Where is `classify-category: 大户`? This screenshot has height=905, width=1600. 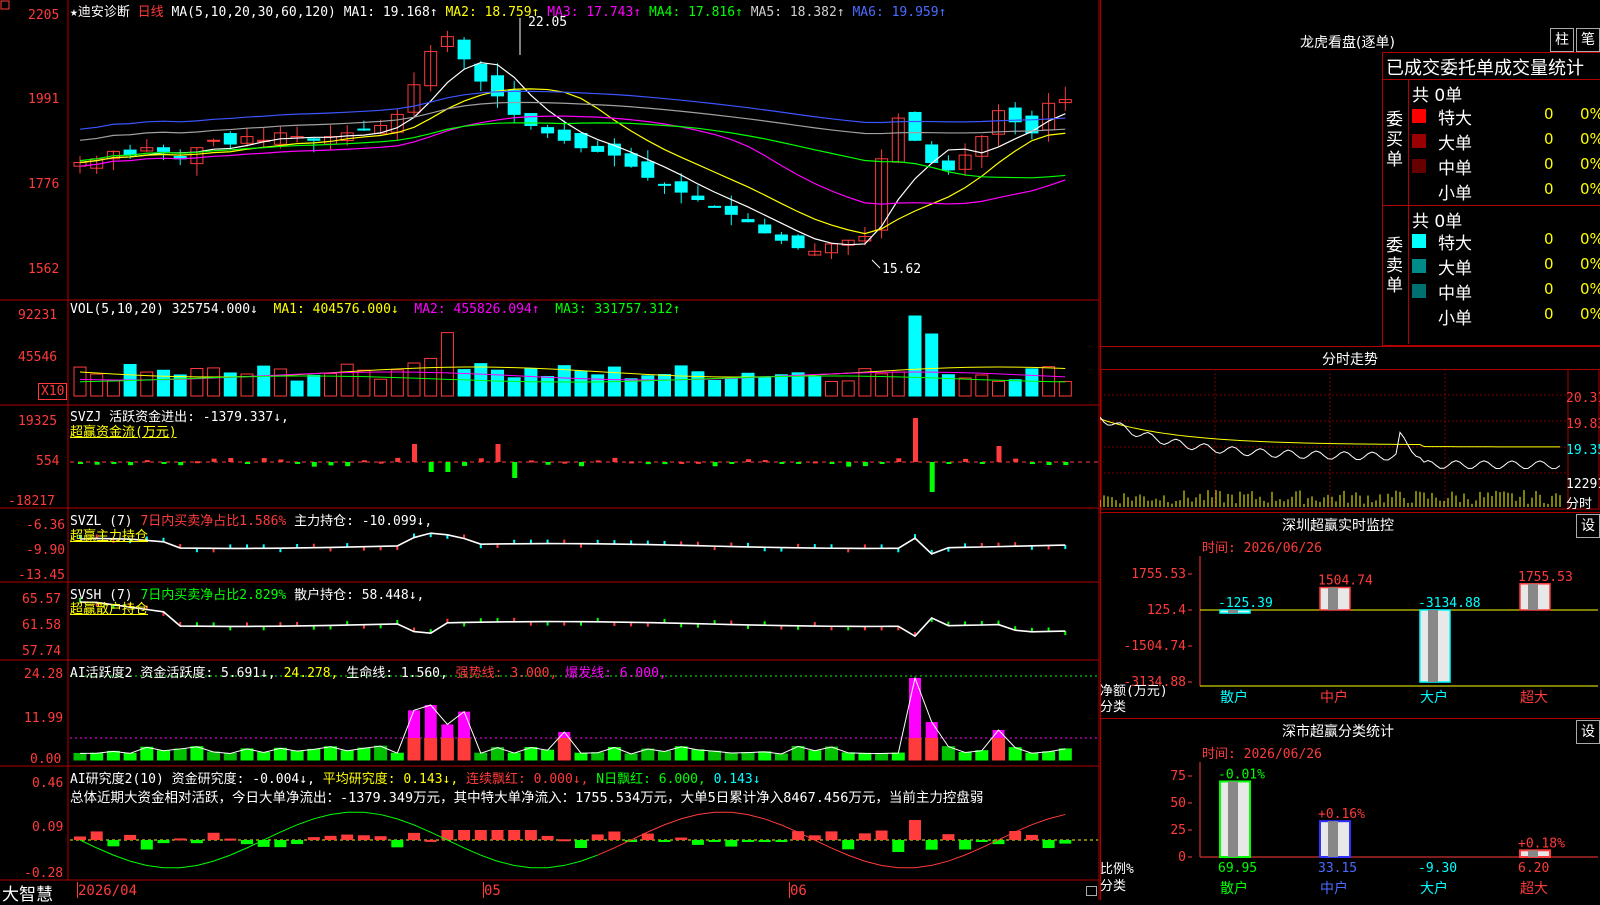
classify-category: 大户 is located at coordinates (1434, 888).